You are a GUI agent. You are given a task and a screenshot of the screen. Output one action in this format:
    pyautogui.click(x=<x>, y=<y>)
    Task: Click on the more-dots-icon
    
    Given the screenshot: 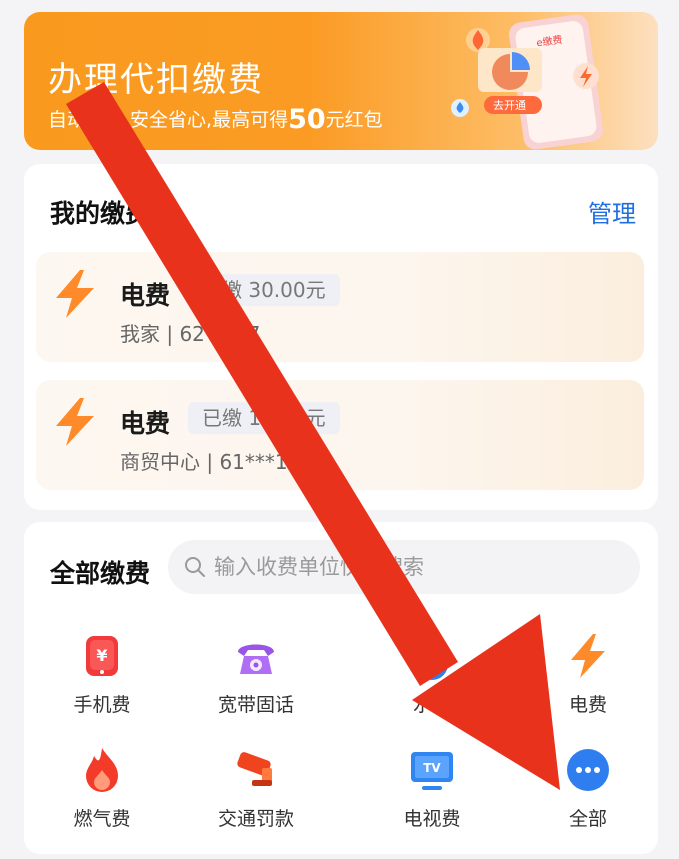 What is the action you would take?
    pyautogui.click(x=588, y=770)
    